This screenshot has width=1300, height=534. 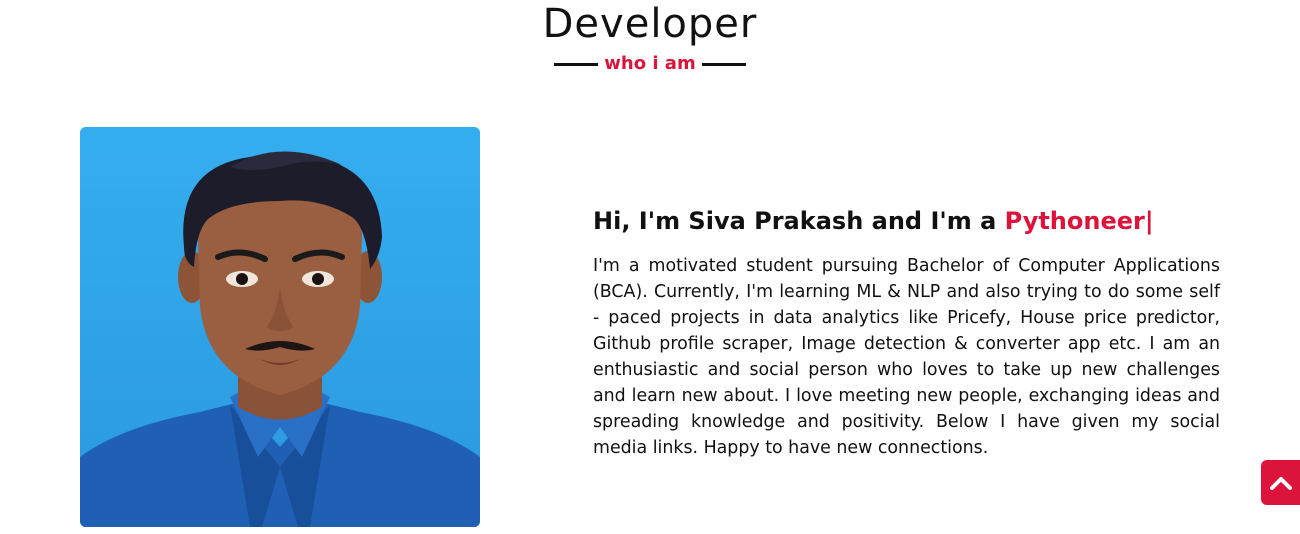 What do you see at coordinates (799, 221) in the screenshot?
I see `intro-headline-prefix: Hi, I'm Siva Prakash and I'm a` at bounding box center [799, 221].